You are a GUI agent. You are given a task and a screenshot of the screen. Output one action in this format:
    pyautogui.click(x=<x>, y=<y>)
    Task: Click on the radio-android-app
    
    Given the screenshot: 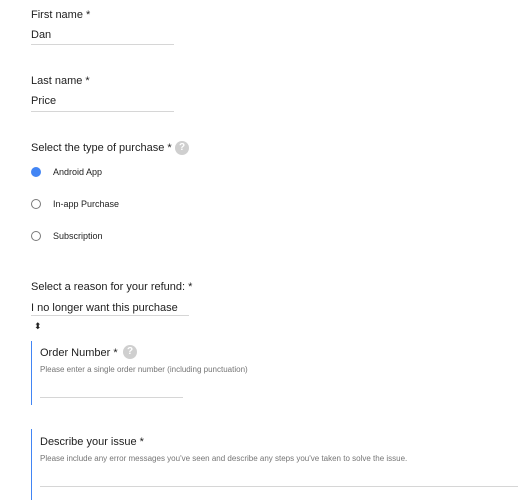 What is the action you would take?
    pyautogui.click(x=36, y=172)
    